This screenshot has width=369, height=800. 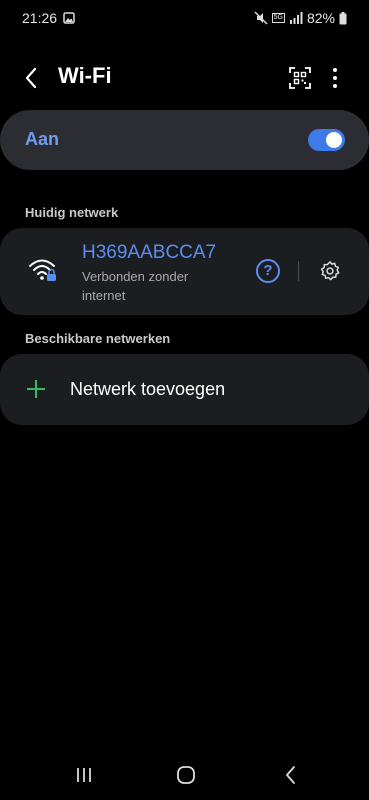 I want to click on current-network-card: H369AABCCA7 Verbonden zonder internet, so click(x=184, y=271).